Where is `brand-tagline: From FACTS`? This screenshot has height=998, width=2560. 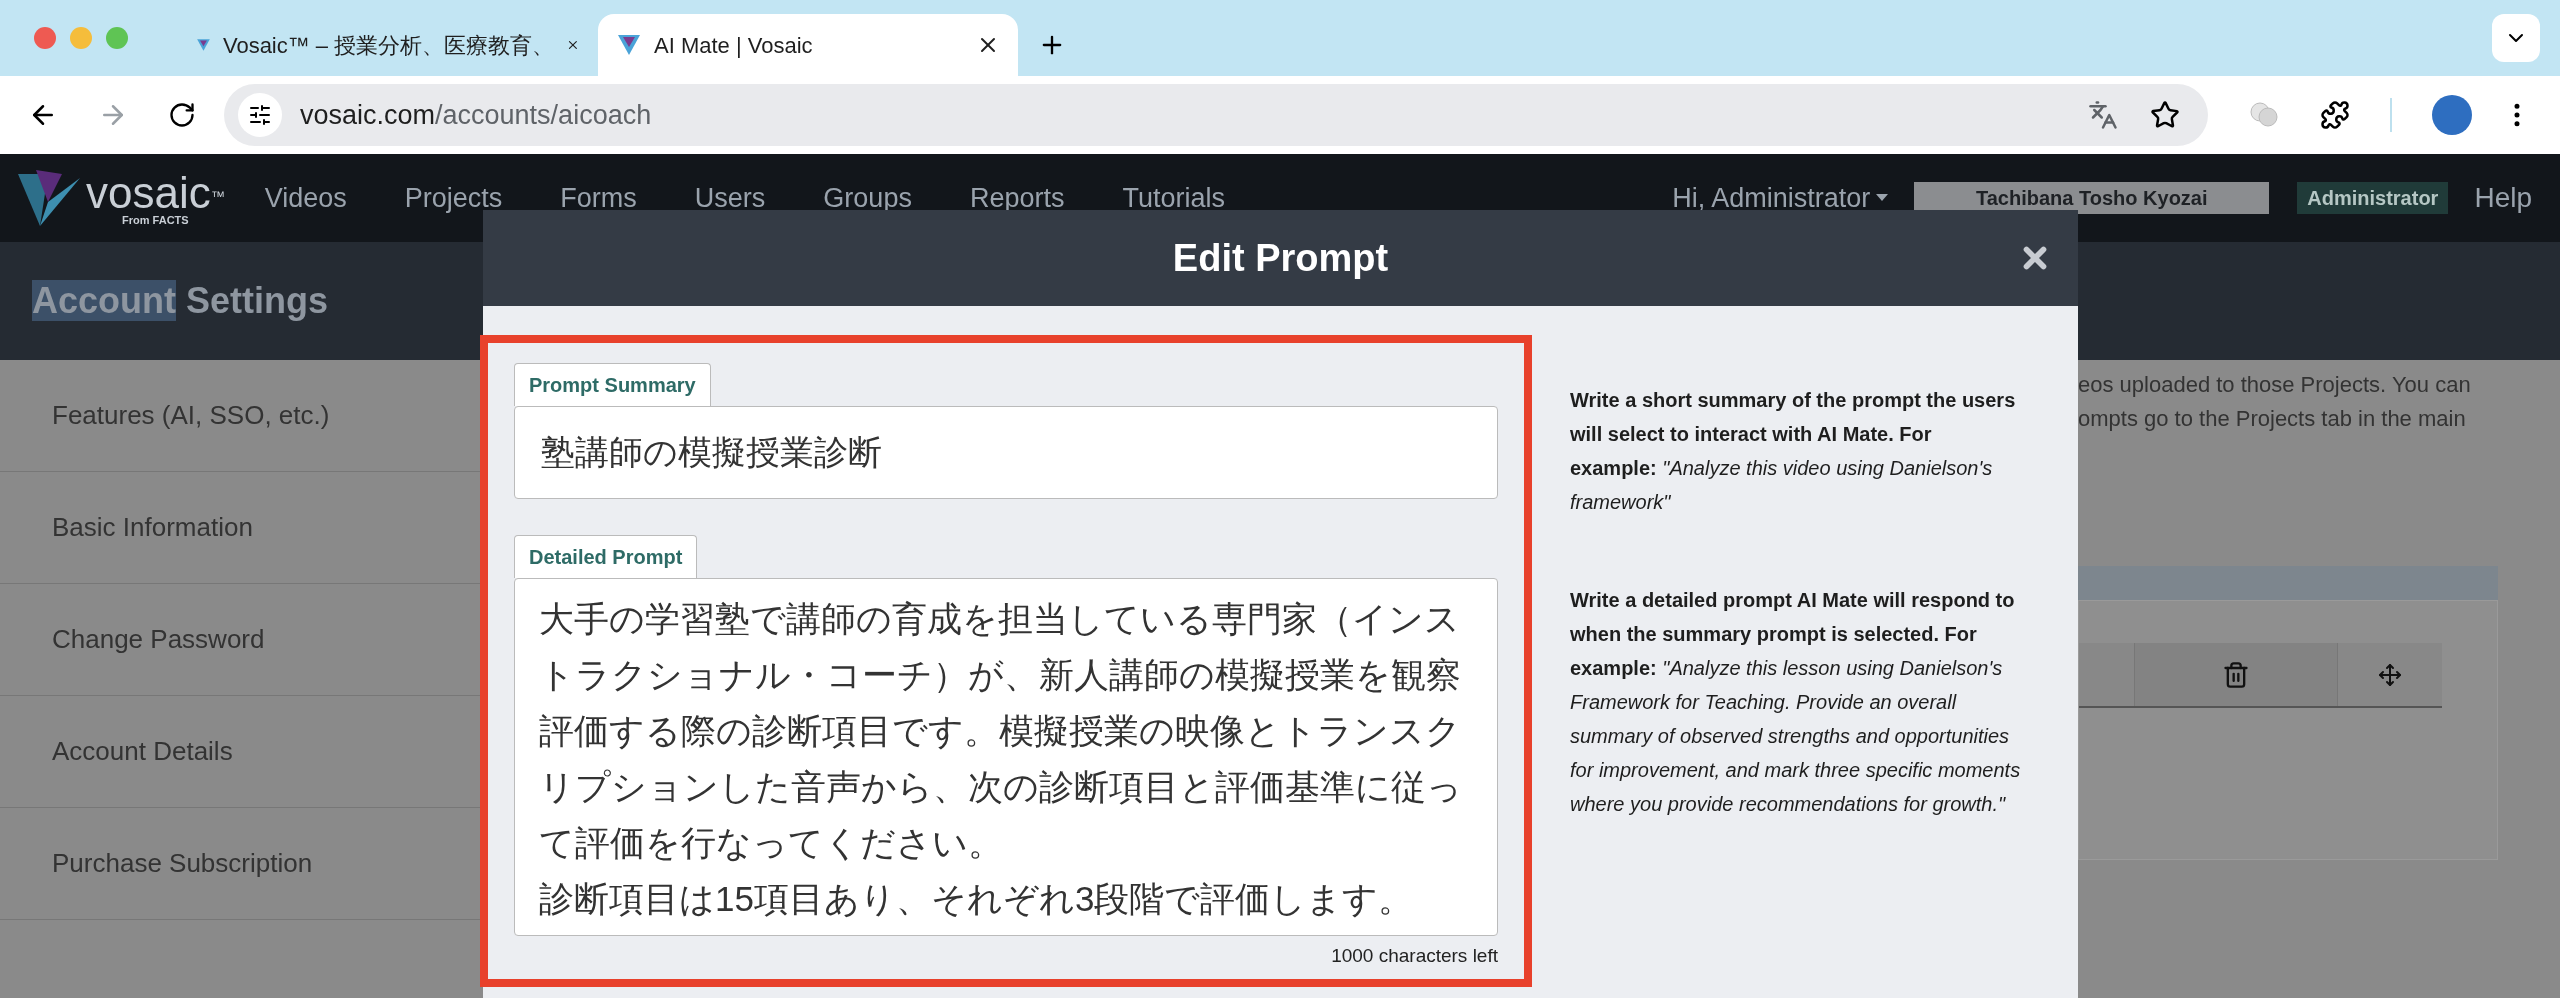
brand-tagline: From FACTS is located at coordinates (155, 220).